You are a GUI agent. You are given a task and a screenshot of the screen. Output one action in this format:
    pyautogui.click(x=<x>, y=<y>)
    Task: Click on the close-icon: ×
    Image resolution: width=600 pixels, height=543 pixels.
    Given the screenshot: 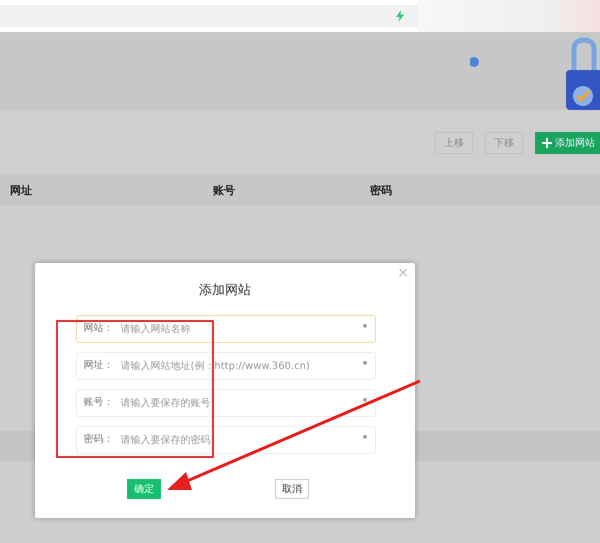 What is the action you would take?
    pyautogui.click(x=403, y=273)
    